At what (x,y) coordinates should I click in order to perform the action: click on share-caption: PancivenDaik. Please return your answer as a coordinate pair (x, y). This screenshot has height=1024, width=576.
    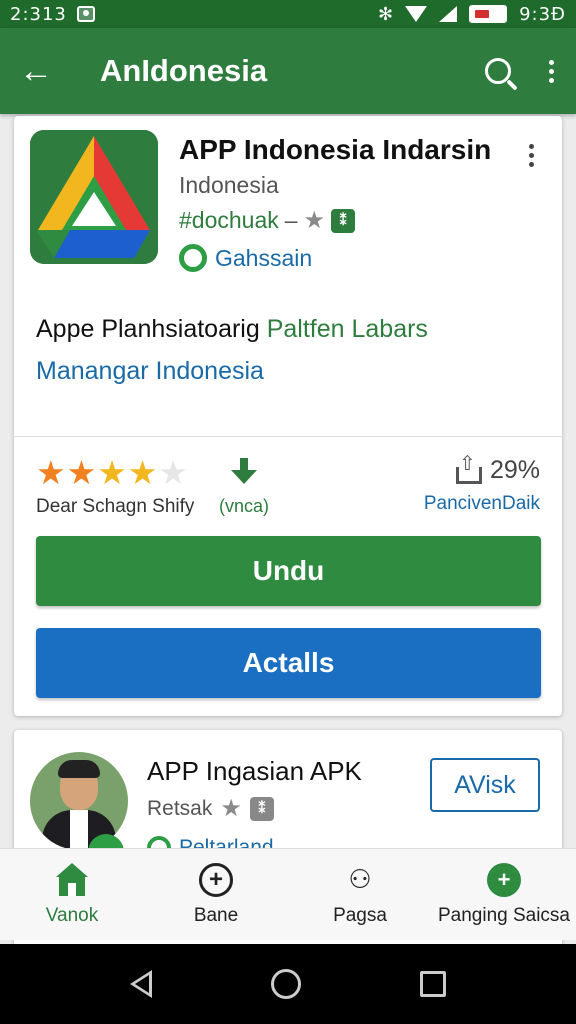
    Looking at the image, I should click on (481, 503).